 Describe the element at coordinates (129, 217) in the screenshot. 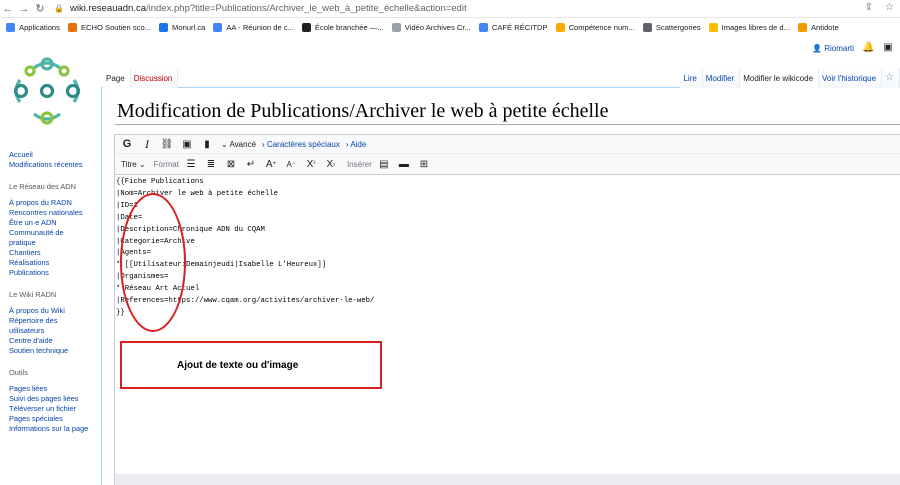

I see `wikitext-line: |Date=` at that location.